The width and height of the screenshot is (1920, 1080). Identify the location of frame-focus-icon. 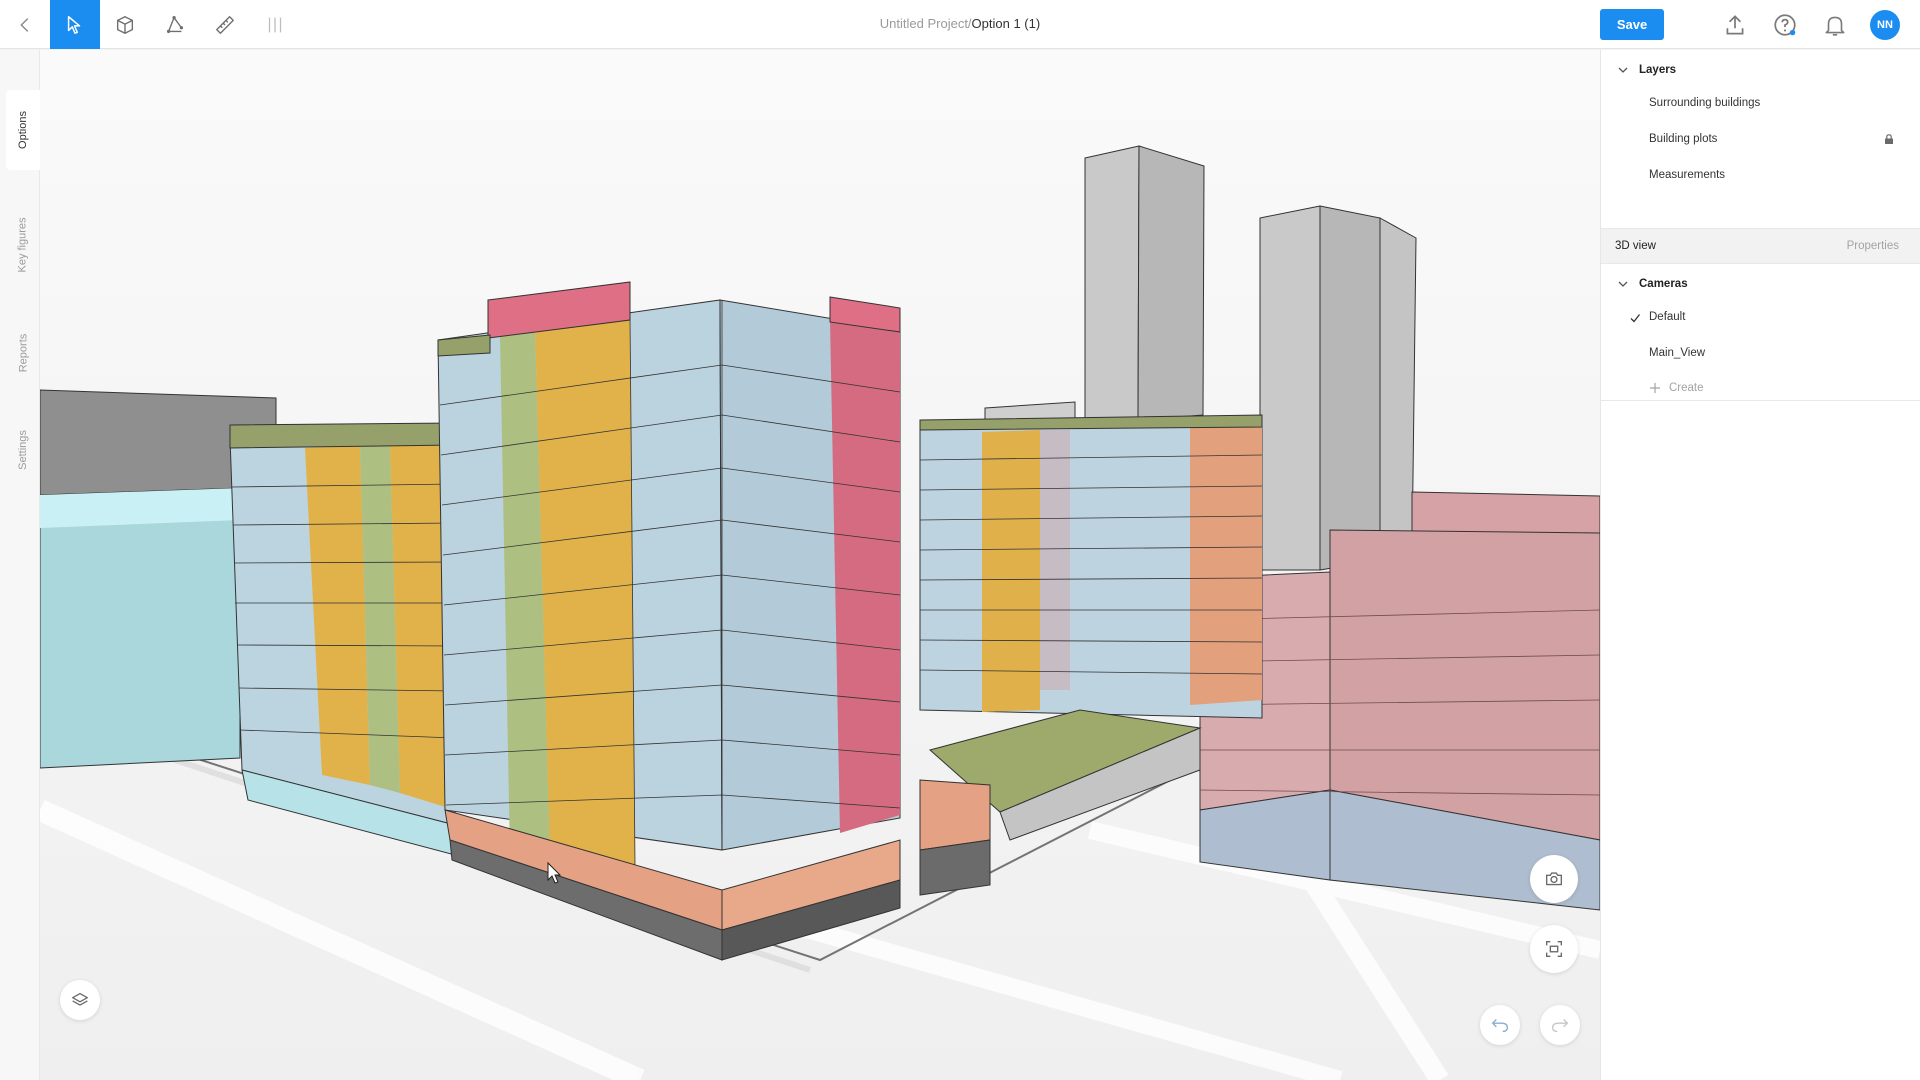
(1554, 949).